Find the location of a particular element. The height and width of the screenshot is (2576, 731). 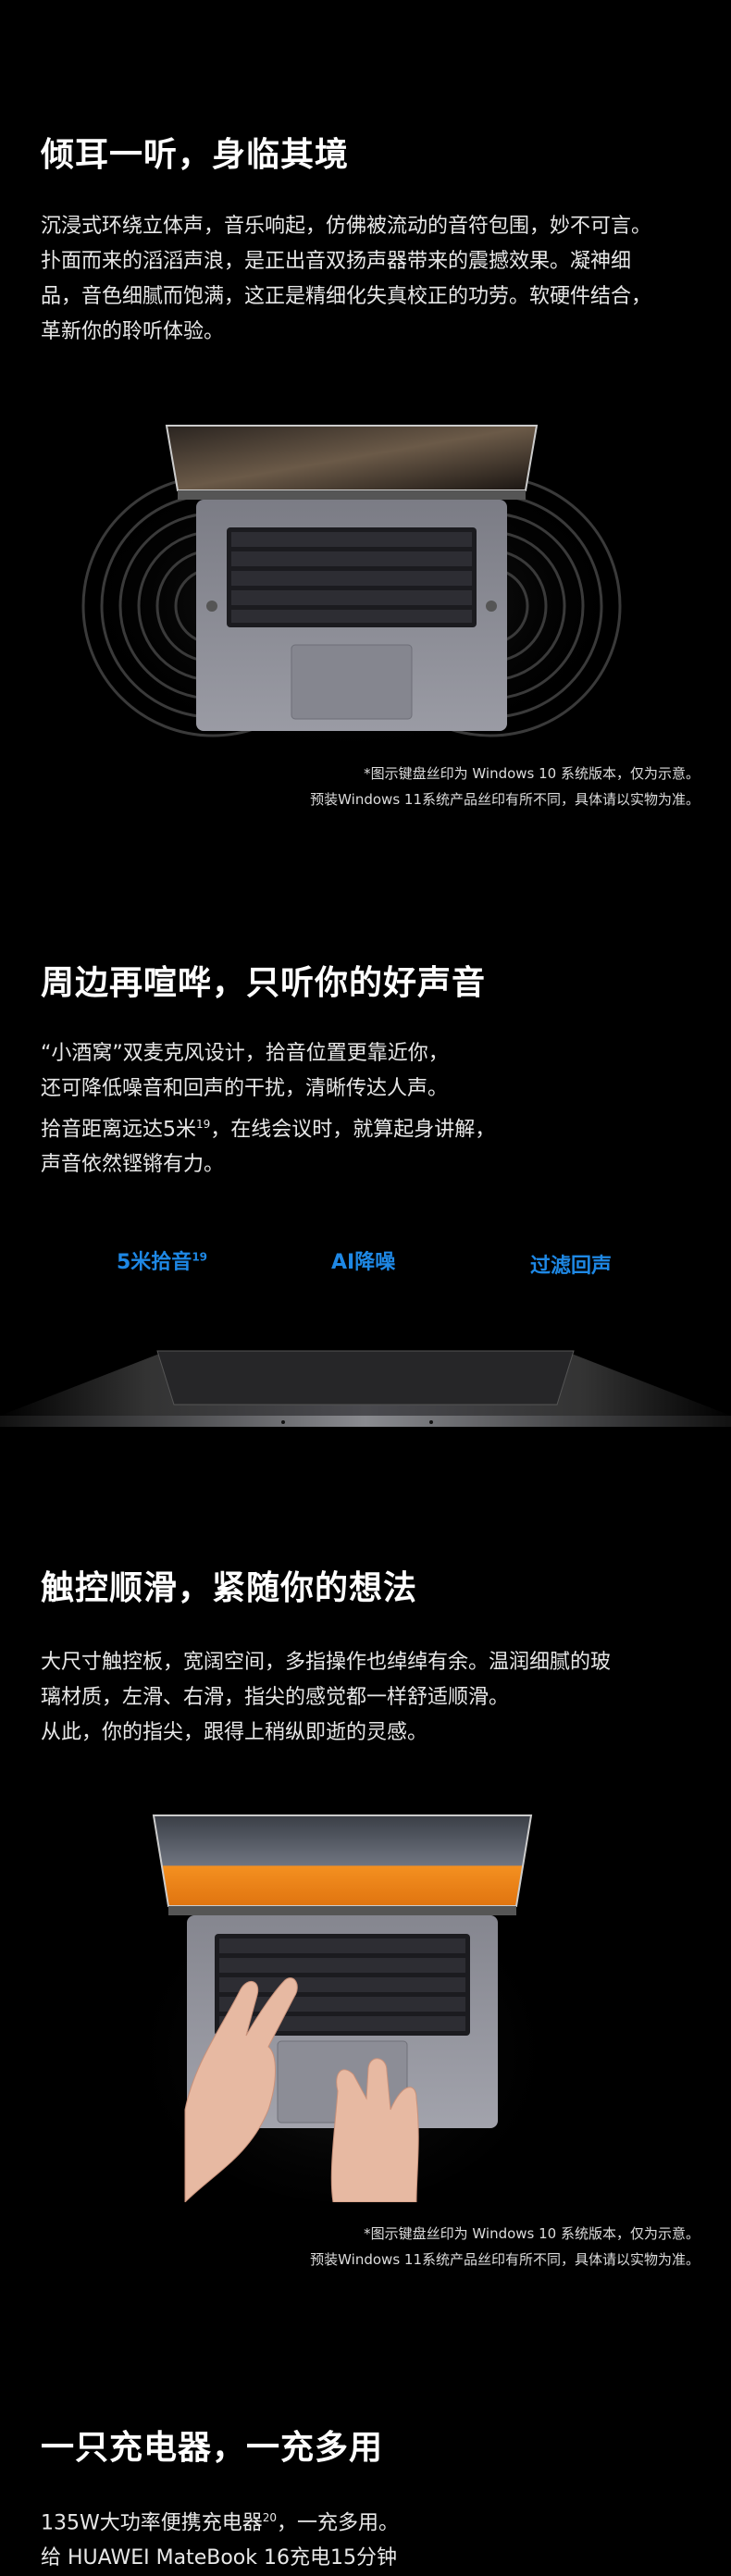

section-2-title: 周边再喧哗，只听你的好声音 is located at coordinates (264, 983).